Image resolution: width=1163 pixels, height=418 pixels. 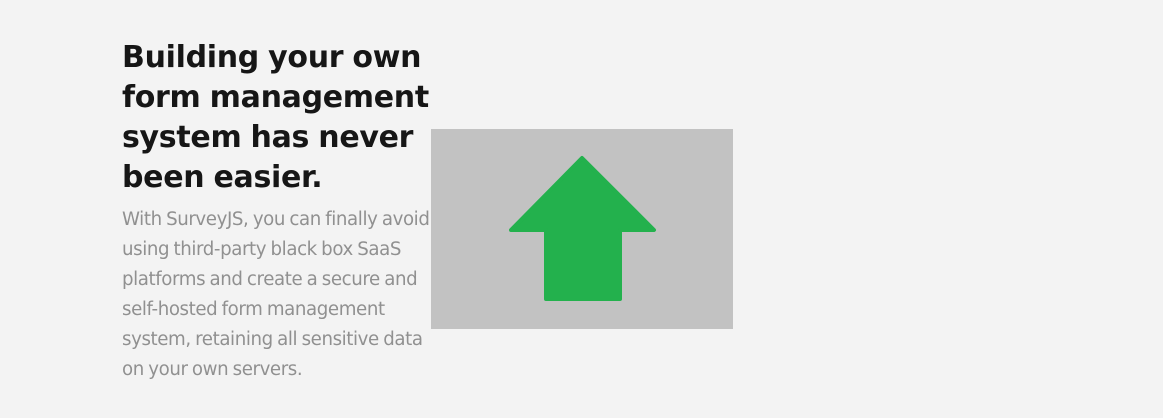 I want to click on hero-illustration, so click(x=582, y=229).